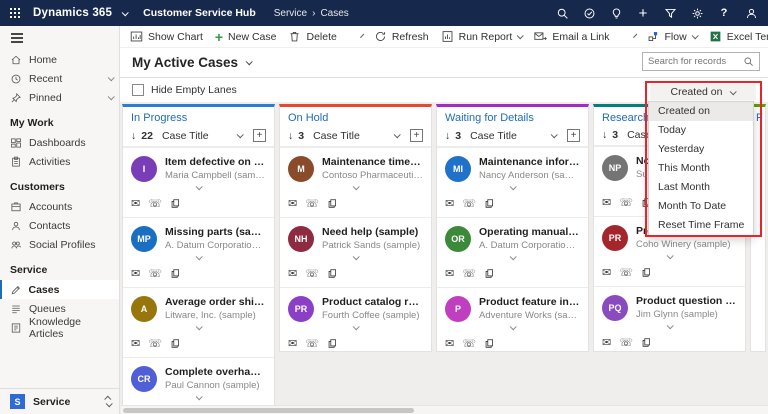 This screenshot has height=414, width=768. Describe the element at coordinates (701, 149) in the screenshot. I see `menu-item-yesterday: Yesterday` at that location.